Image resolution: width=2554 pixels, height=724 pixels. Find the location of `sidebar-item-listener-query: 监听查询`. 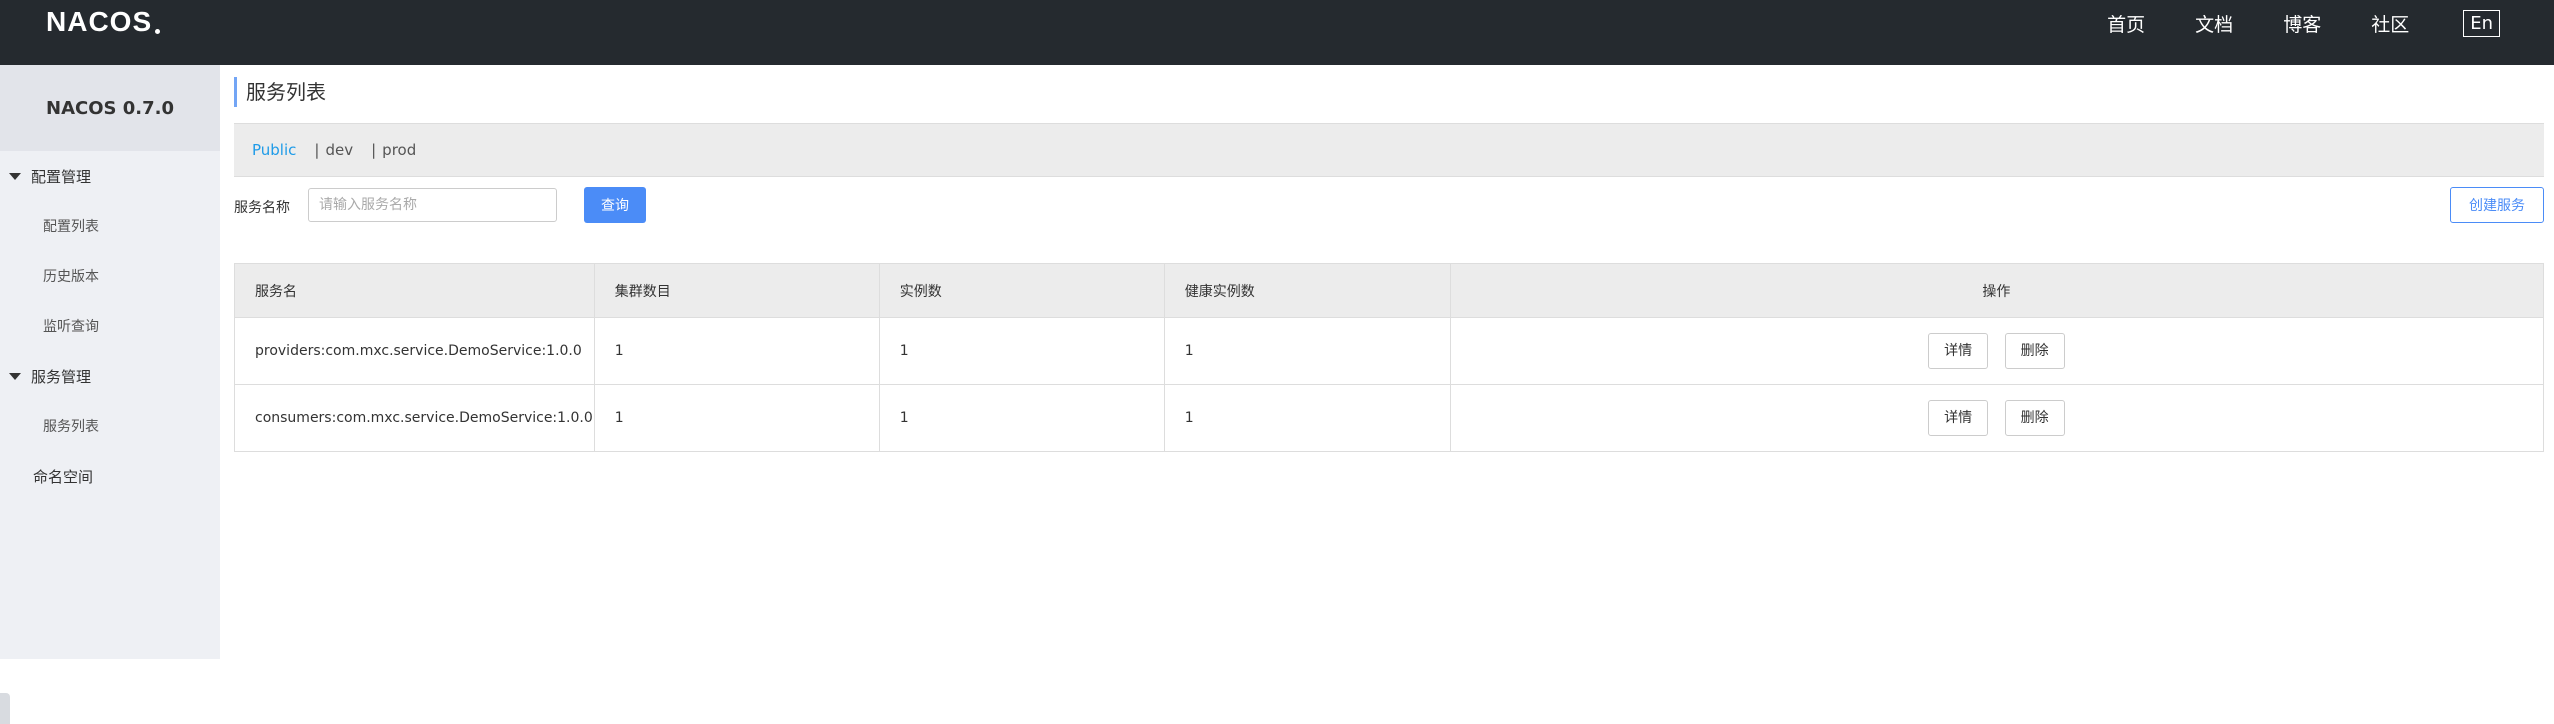

sidebar-item-listener-query: 监听查询 is located at coordinates (110, 326).